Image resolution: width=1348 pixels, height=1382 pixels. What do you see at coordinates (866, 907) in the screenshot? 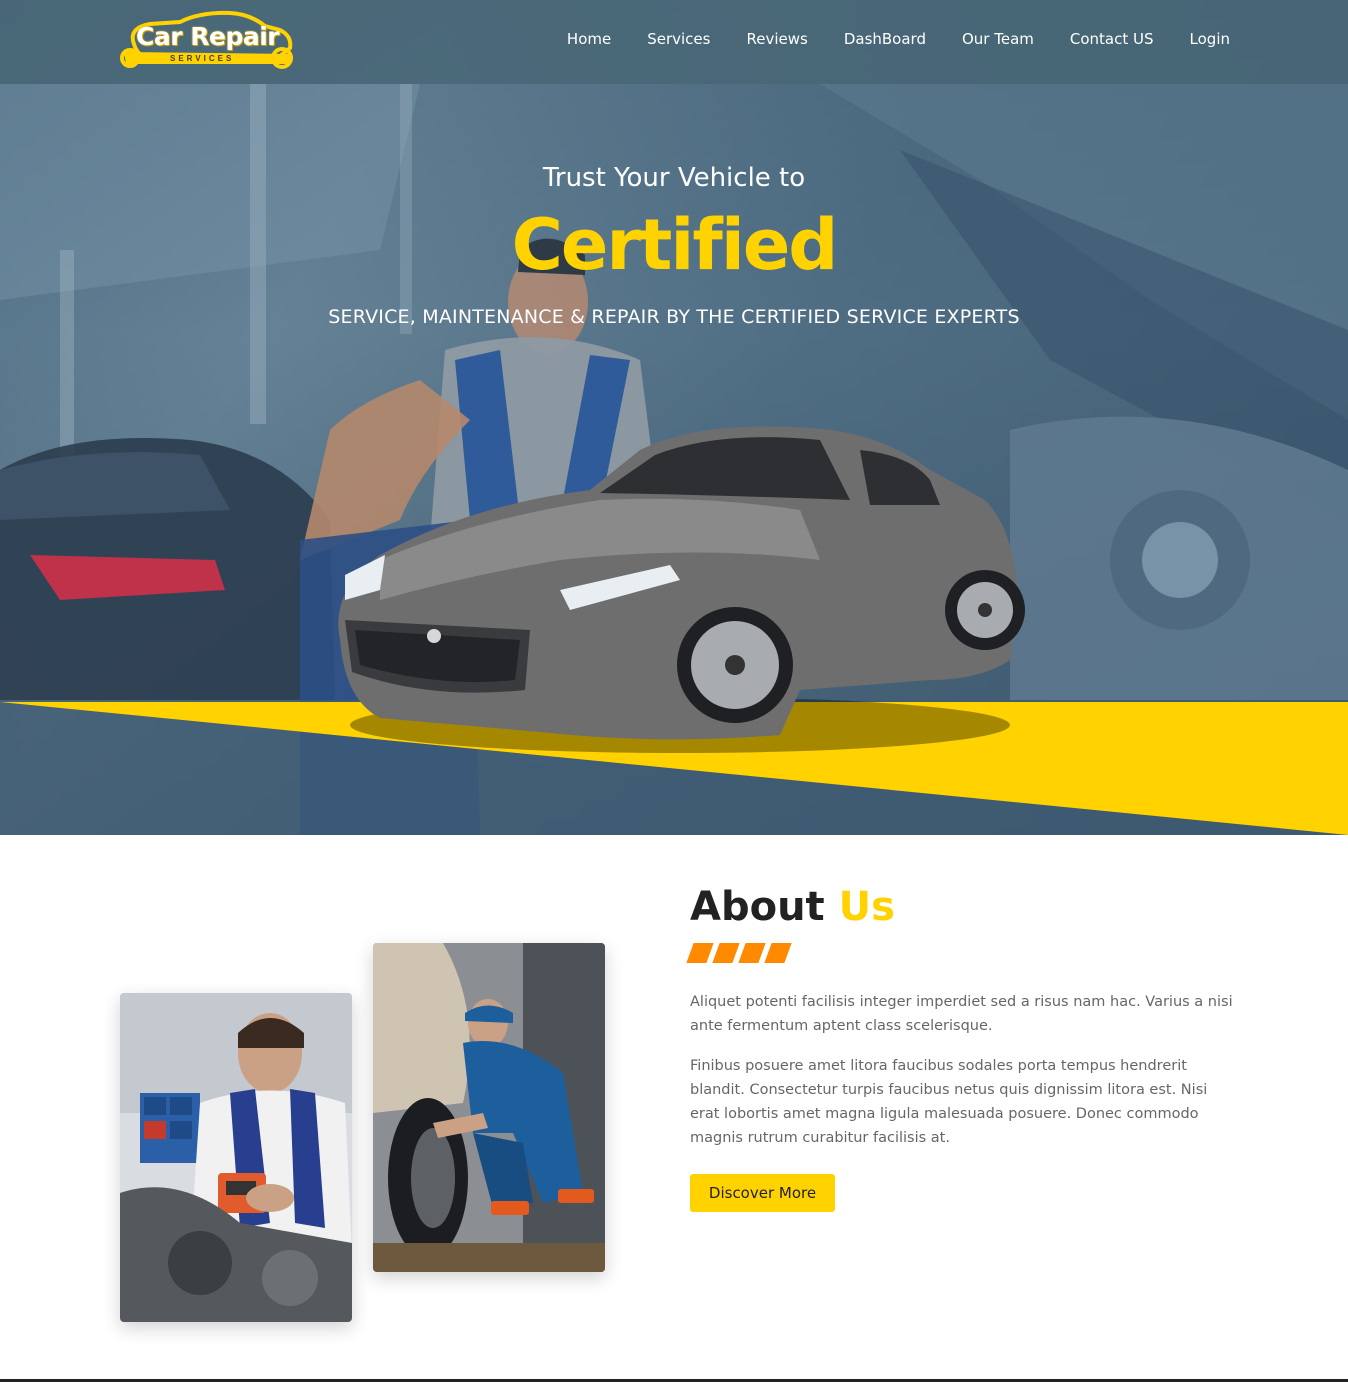
I see `about-heading-accent: Us` at bounding box center [866, 907].